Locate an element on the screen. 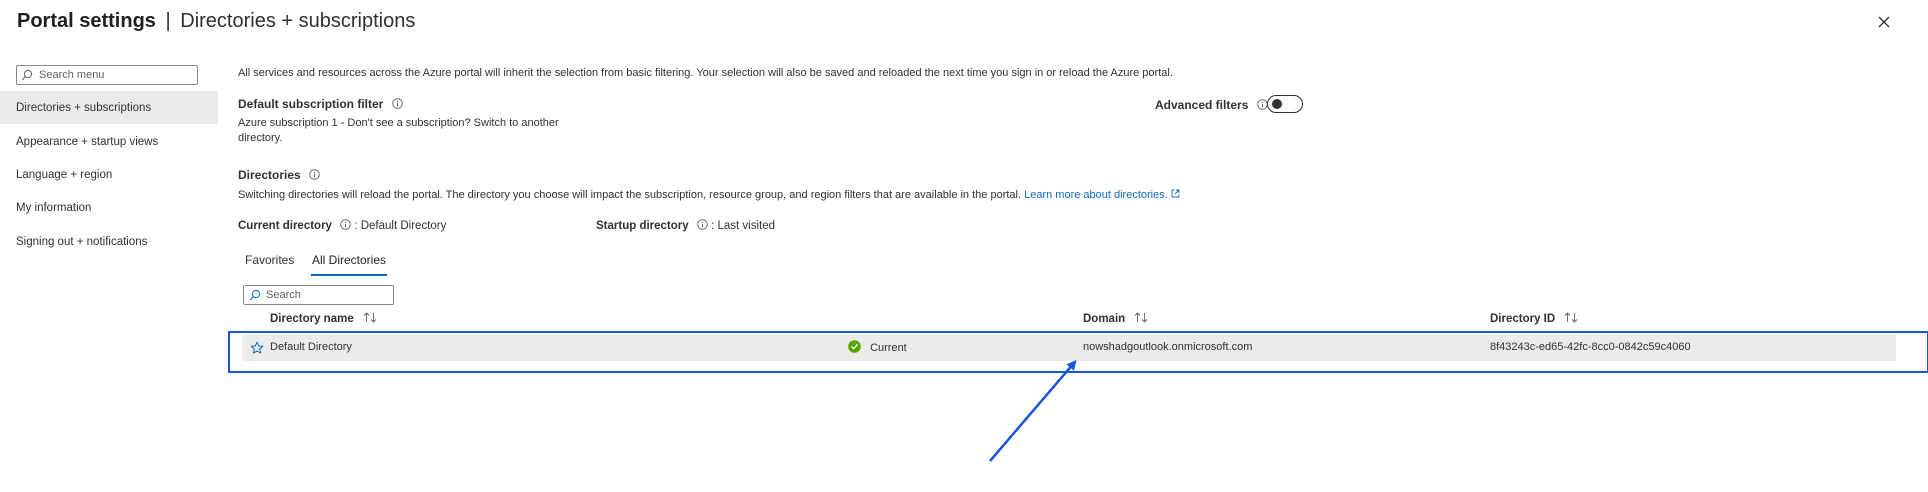  default-filter-label: Default subscription filter is located at coordinates (311, 104).